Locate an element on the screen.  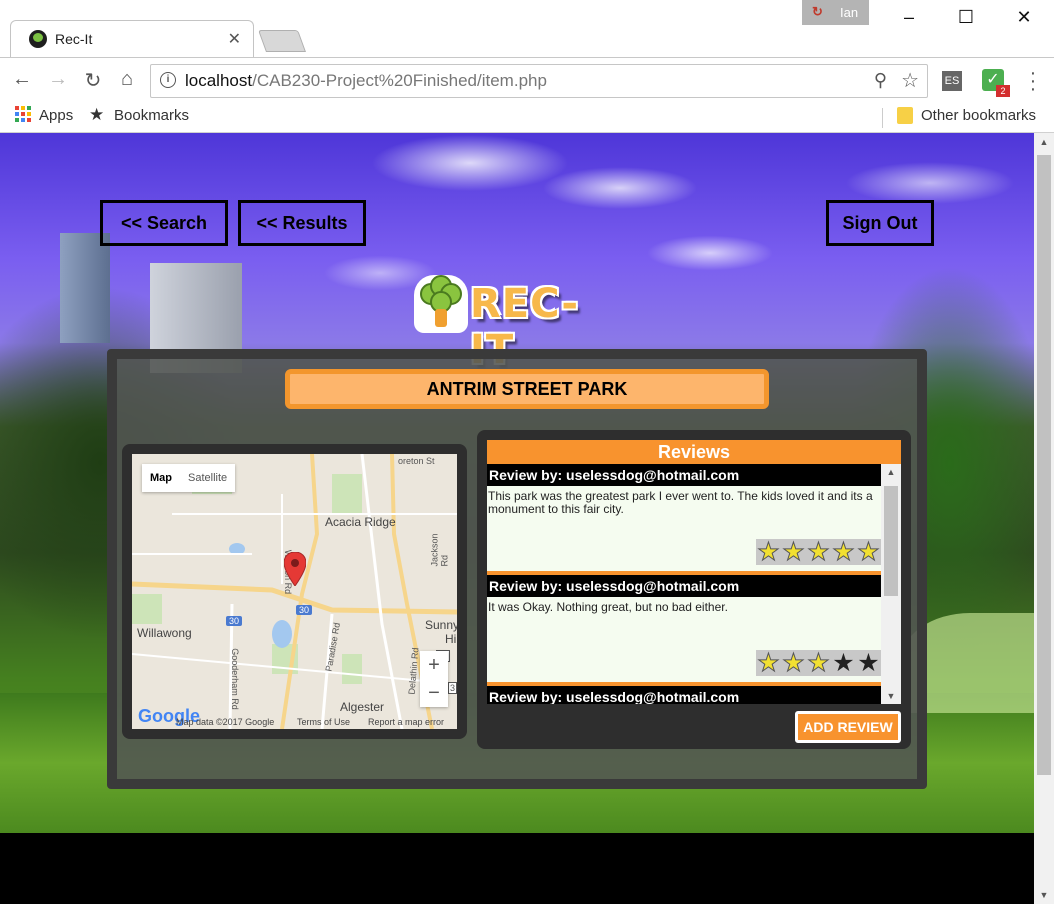
browser-tab: Rec-It ✕ is located at coordinates (132, 38).